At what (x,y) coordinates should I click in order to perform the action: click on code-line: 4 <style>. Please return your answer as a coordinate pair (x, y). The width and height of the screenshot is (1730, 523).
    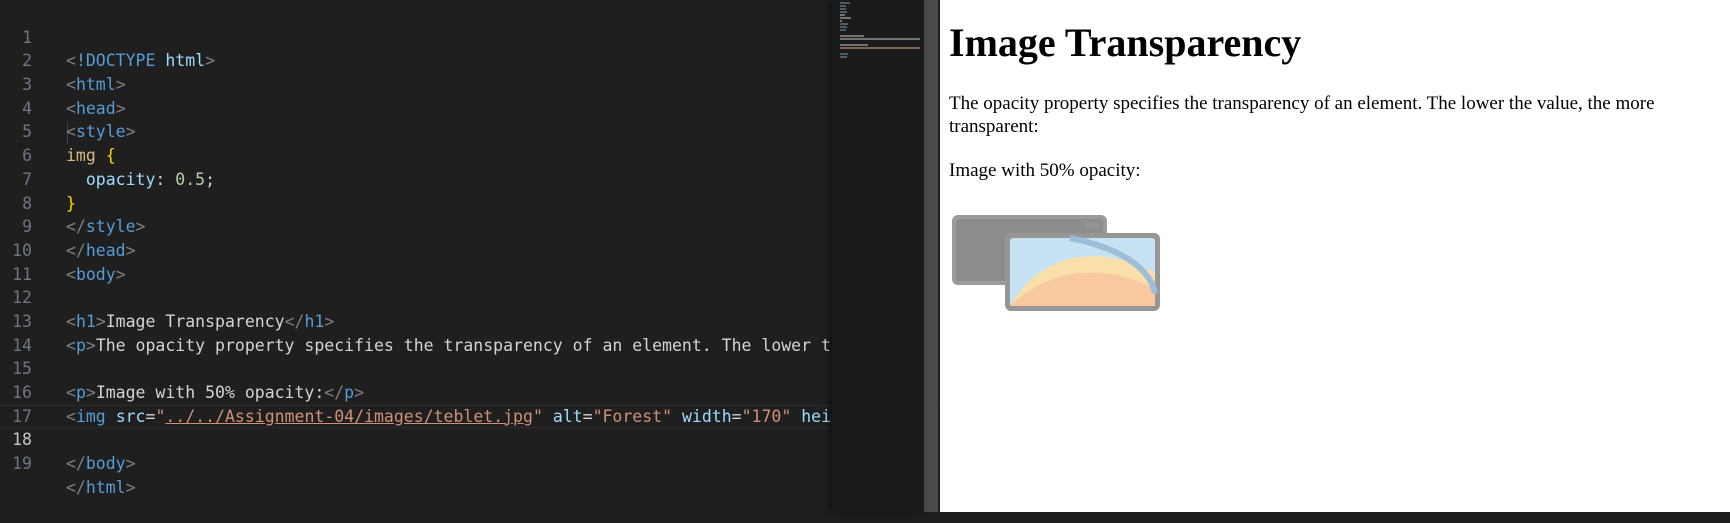
    Looking at the image, I should click on (470, 107).